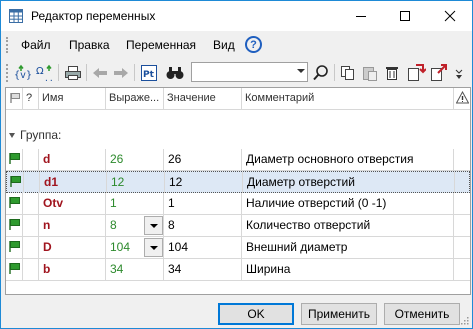 This screenshot has width=473, height=329. I want to click on header-warning-column, so click(462, 98).